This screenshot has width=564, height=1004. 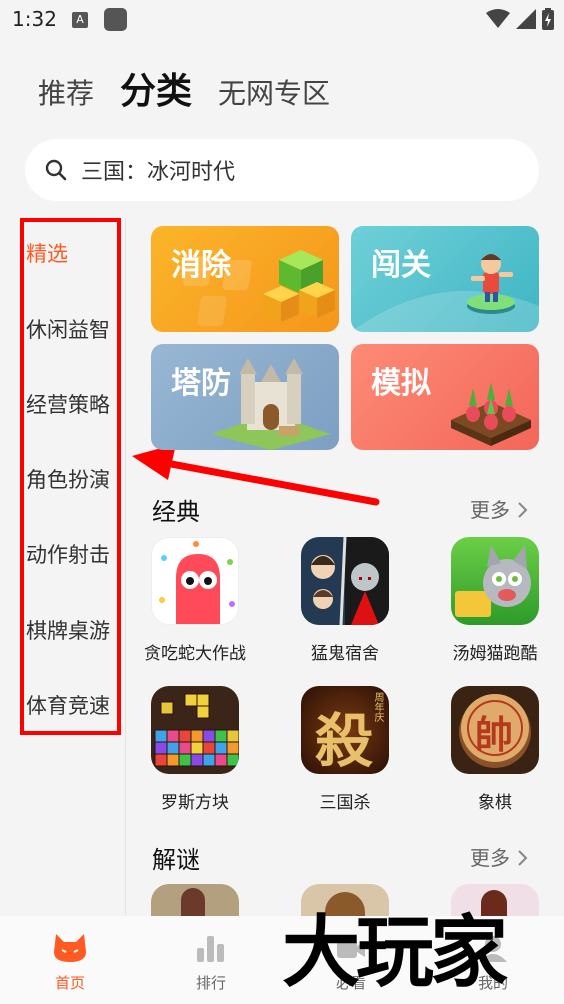 What do you see at coordinates (274, 92) in the screenshot?
I see `tab-offline: 无网专区` at bounding box center [274, 92].